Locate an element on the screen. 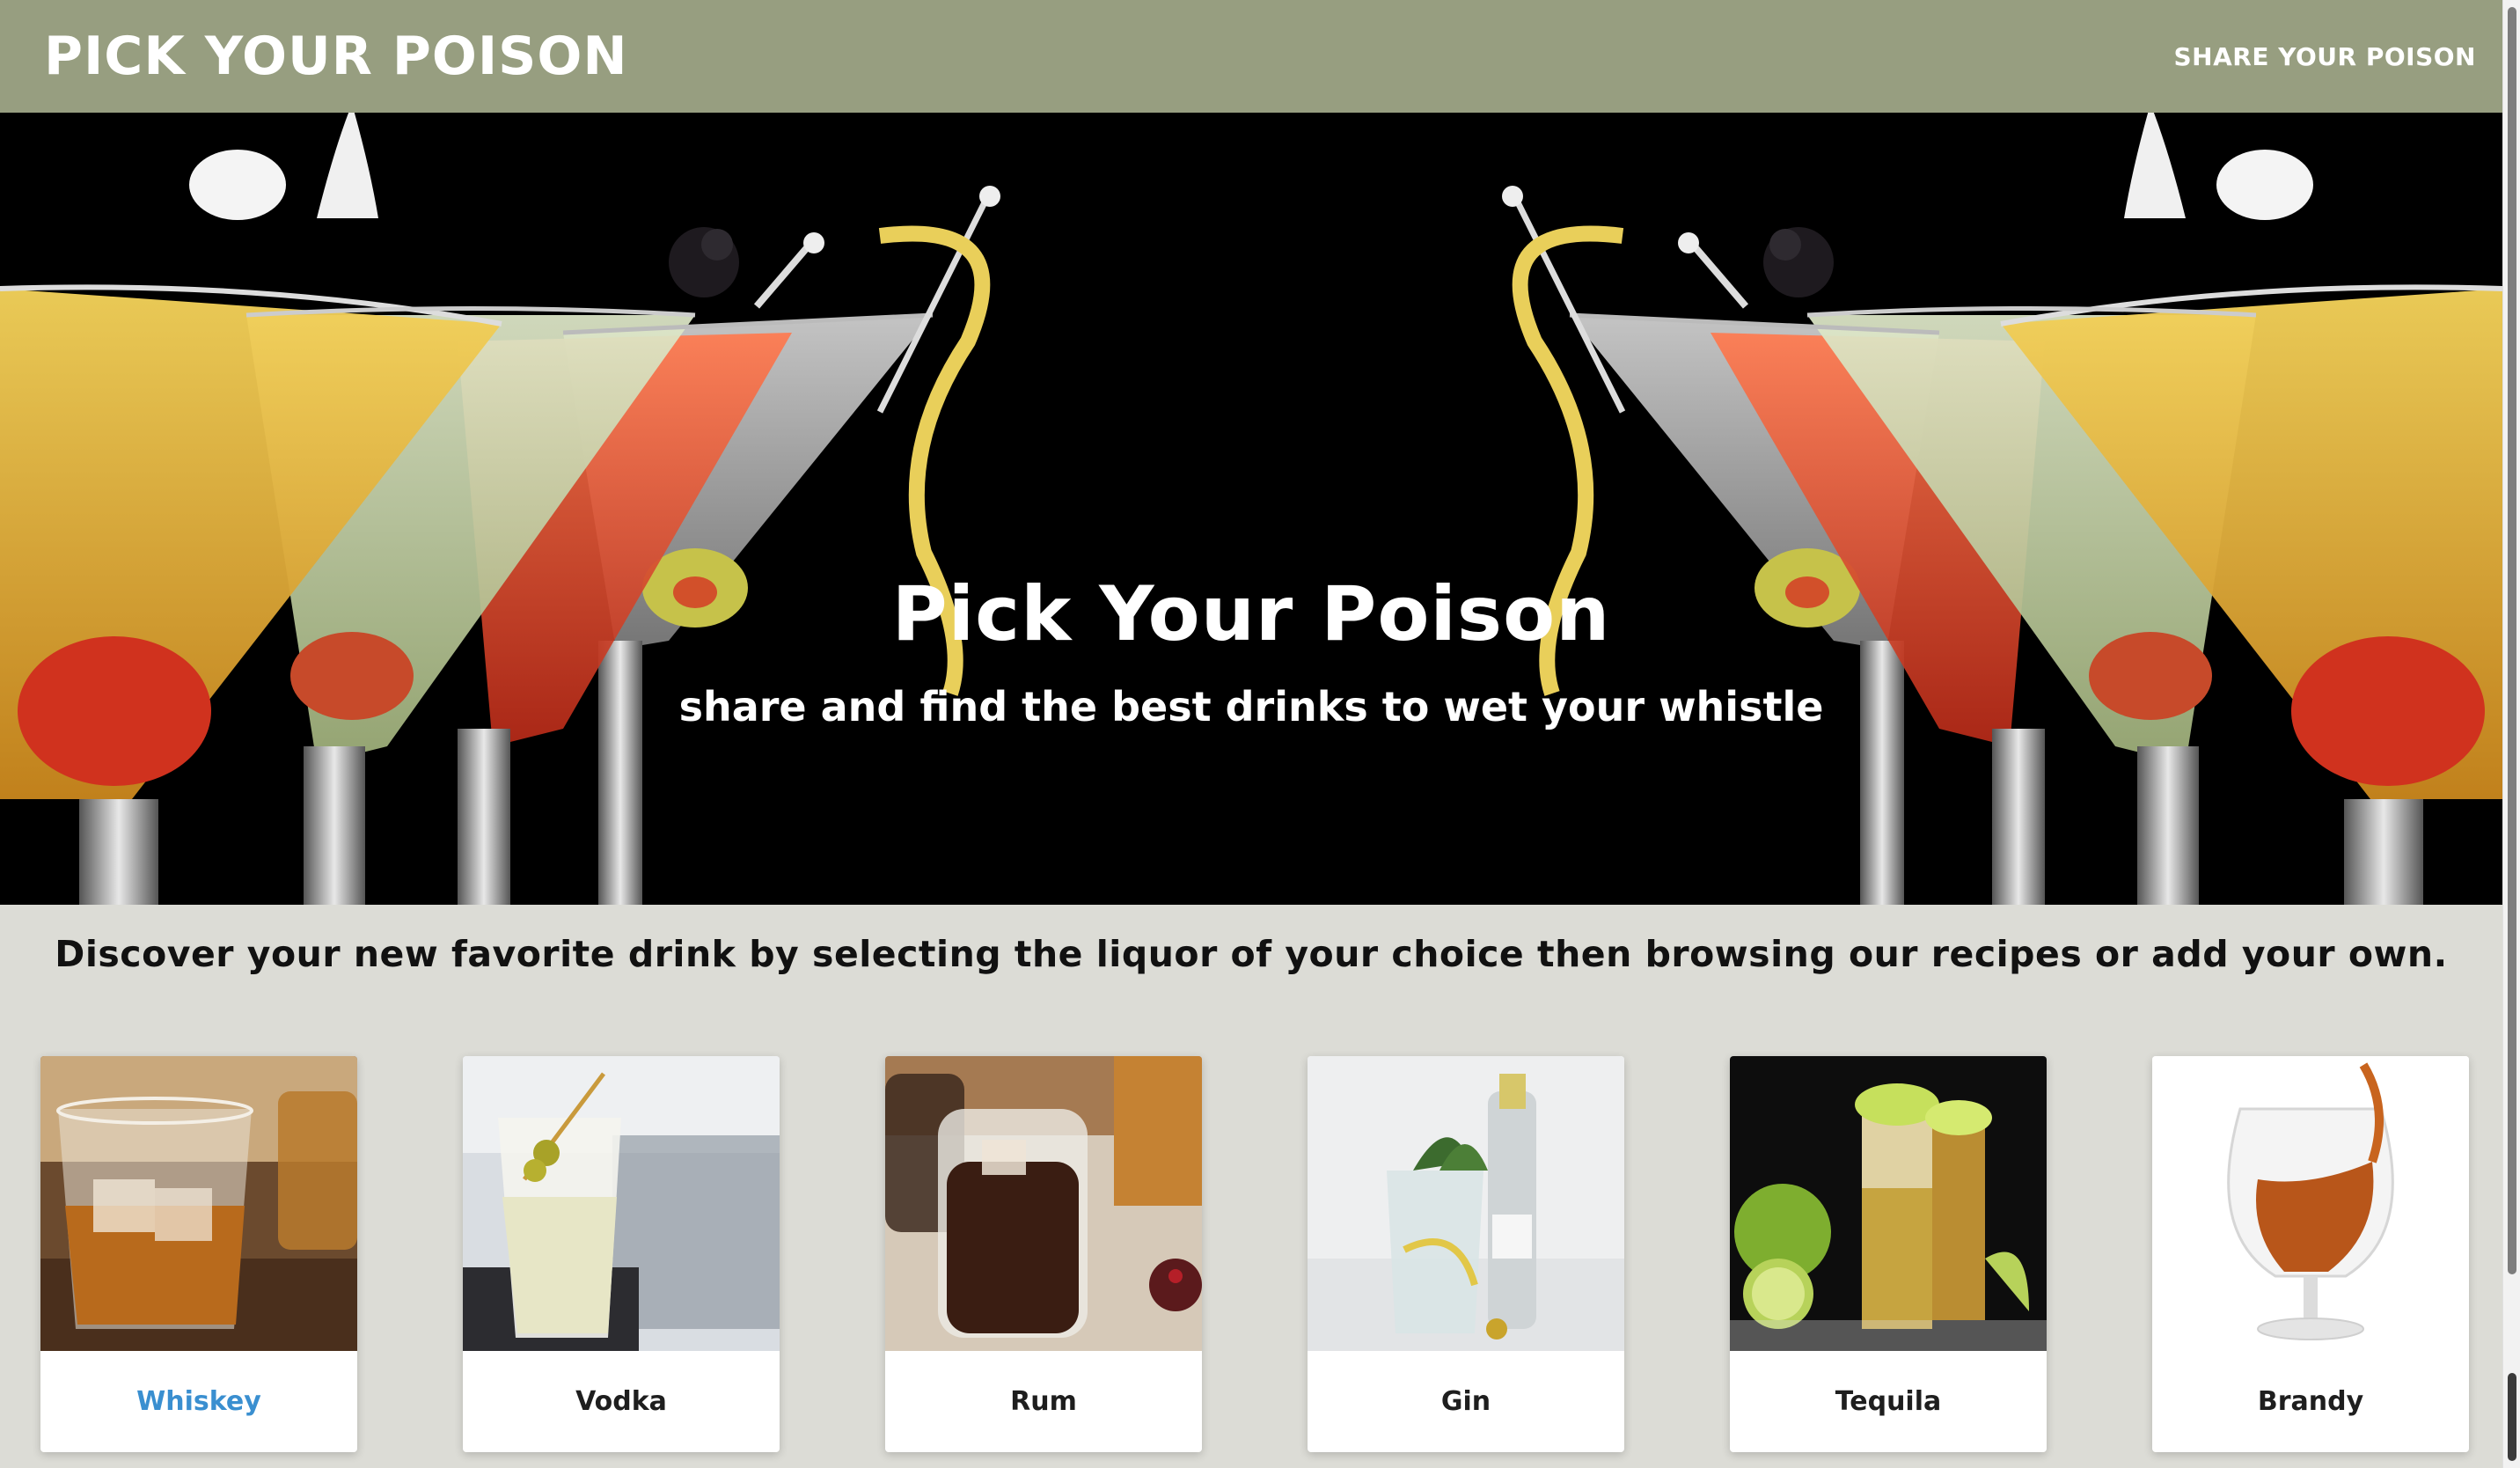 This screenshot has width=2520, height=1468. liquor-card-rum: Rum is located at coordinates (1043, 1254).